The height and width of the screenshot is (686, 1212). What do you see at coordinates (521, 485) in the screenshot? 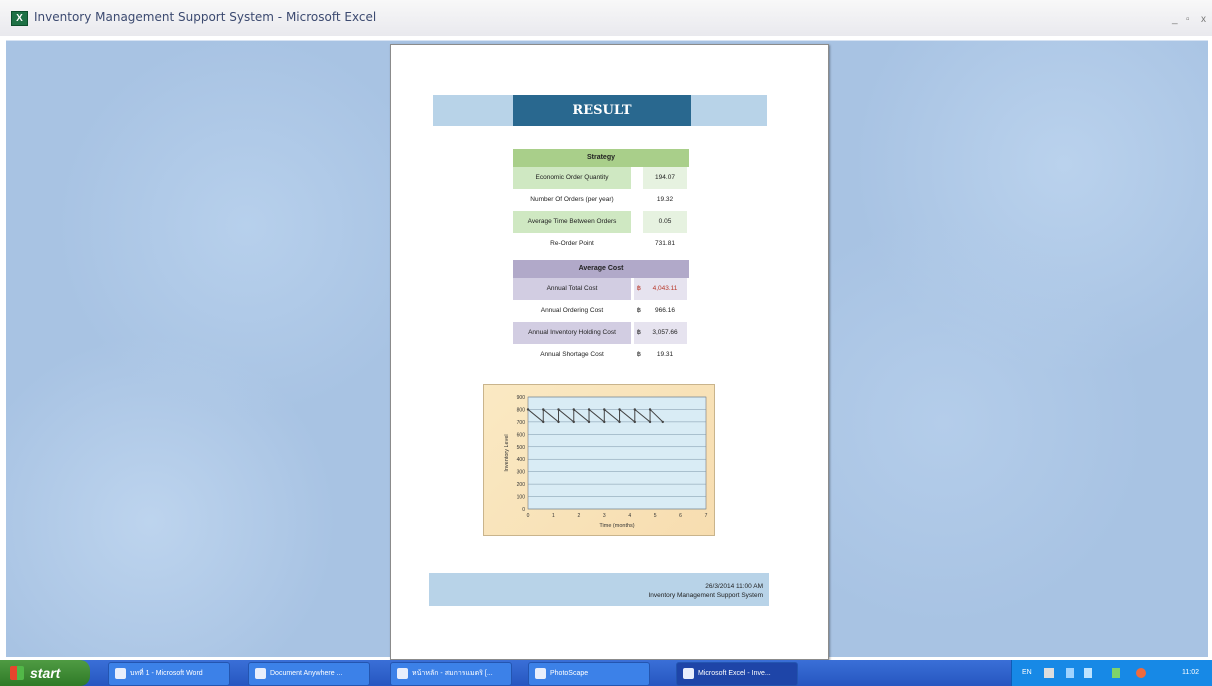
I see `y-tick-label: 200` at bounding box center [521, 485].